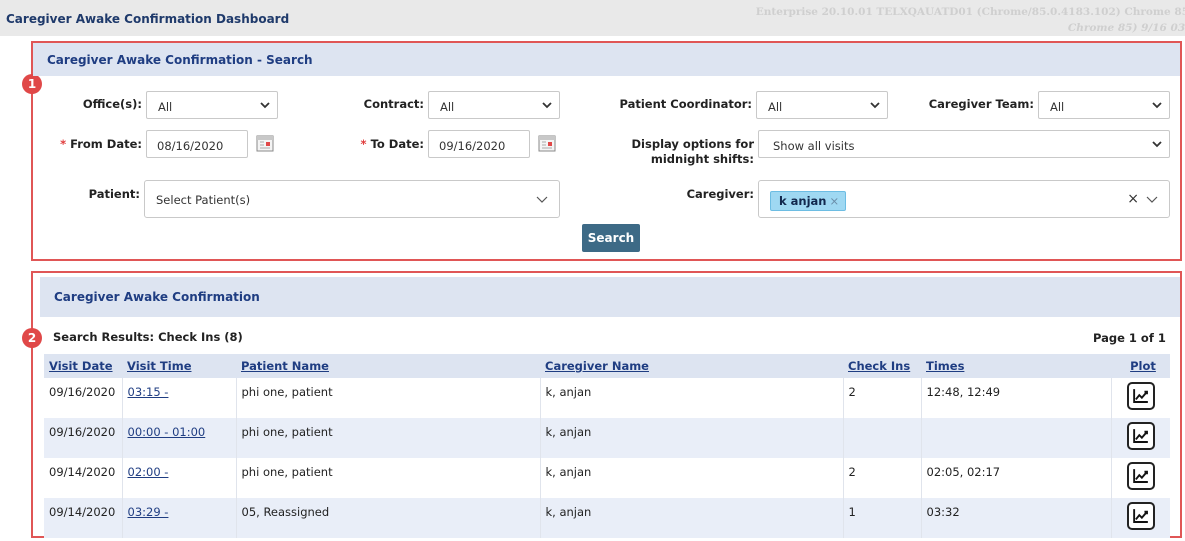 This screenshot has height=541, width=1185. What do you see at coordinates (32, 84) in the screenshot?
I see `annotation-badge-1: 1` at bounding box center [32, 84].